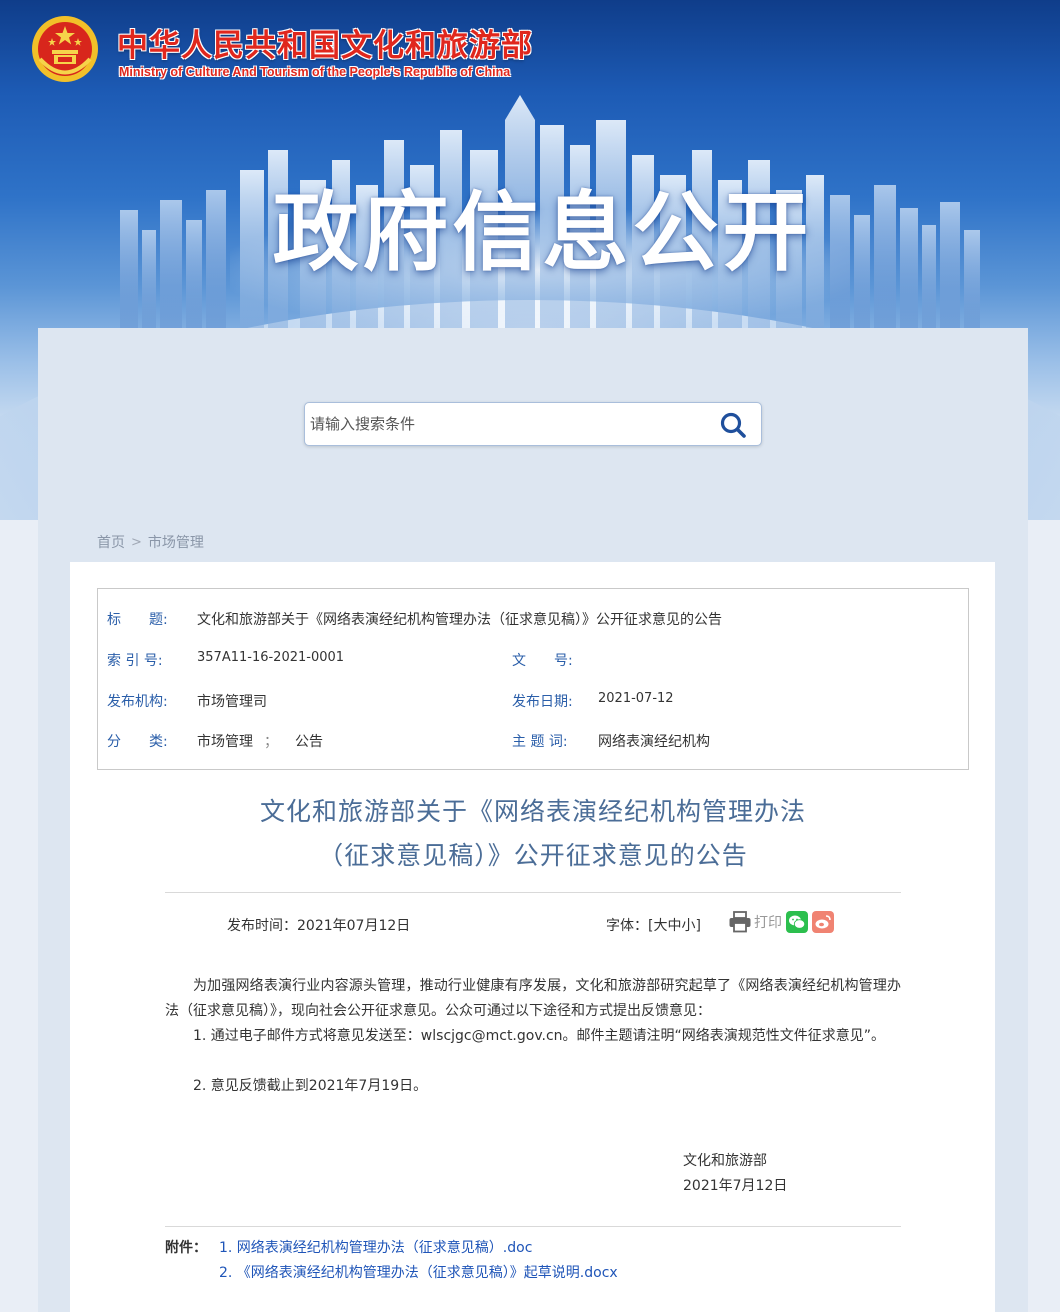 This screenshot has height=1312, width=1060. Describe the element at coordinates (310, 1086) in the screenshot. I see `article-item-2: 2. 意见反馈截止到2021年7月19日。` at that location.